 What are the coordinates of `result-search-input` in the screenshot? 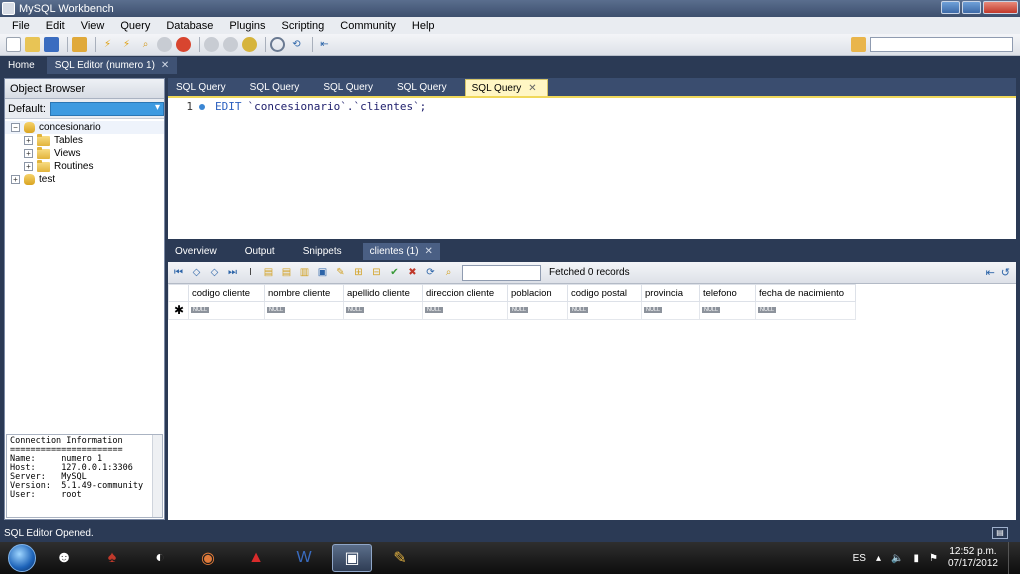 It's located at (501, 272).